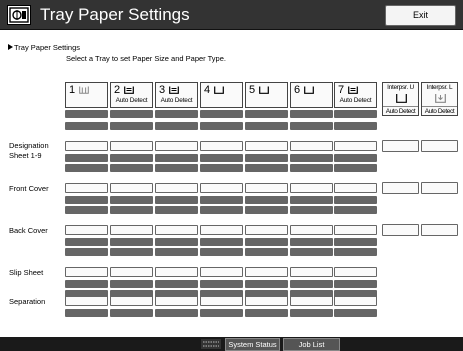  Describe the element at coordinates (86, 188) in the screenshot. I see `front-cover-tray-1-cell` at that location.